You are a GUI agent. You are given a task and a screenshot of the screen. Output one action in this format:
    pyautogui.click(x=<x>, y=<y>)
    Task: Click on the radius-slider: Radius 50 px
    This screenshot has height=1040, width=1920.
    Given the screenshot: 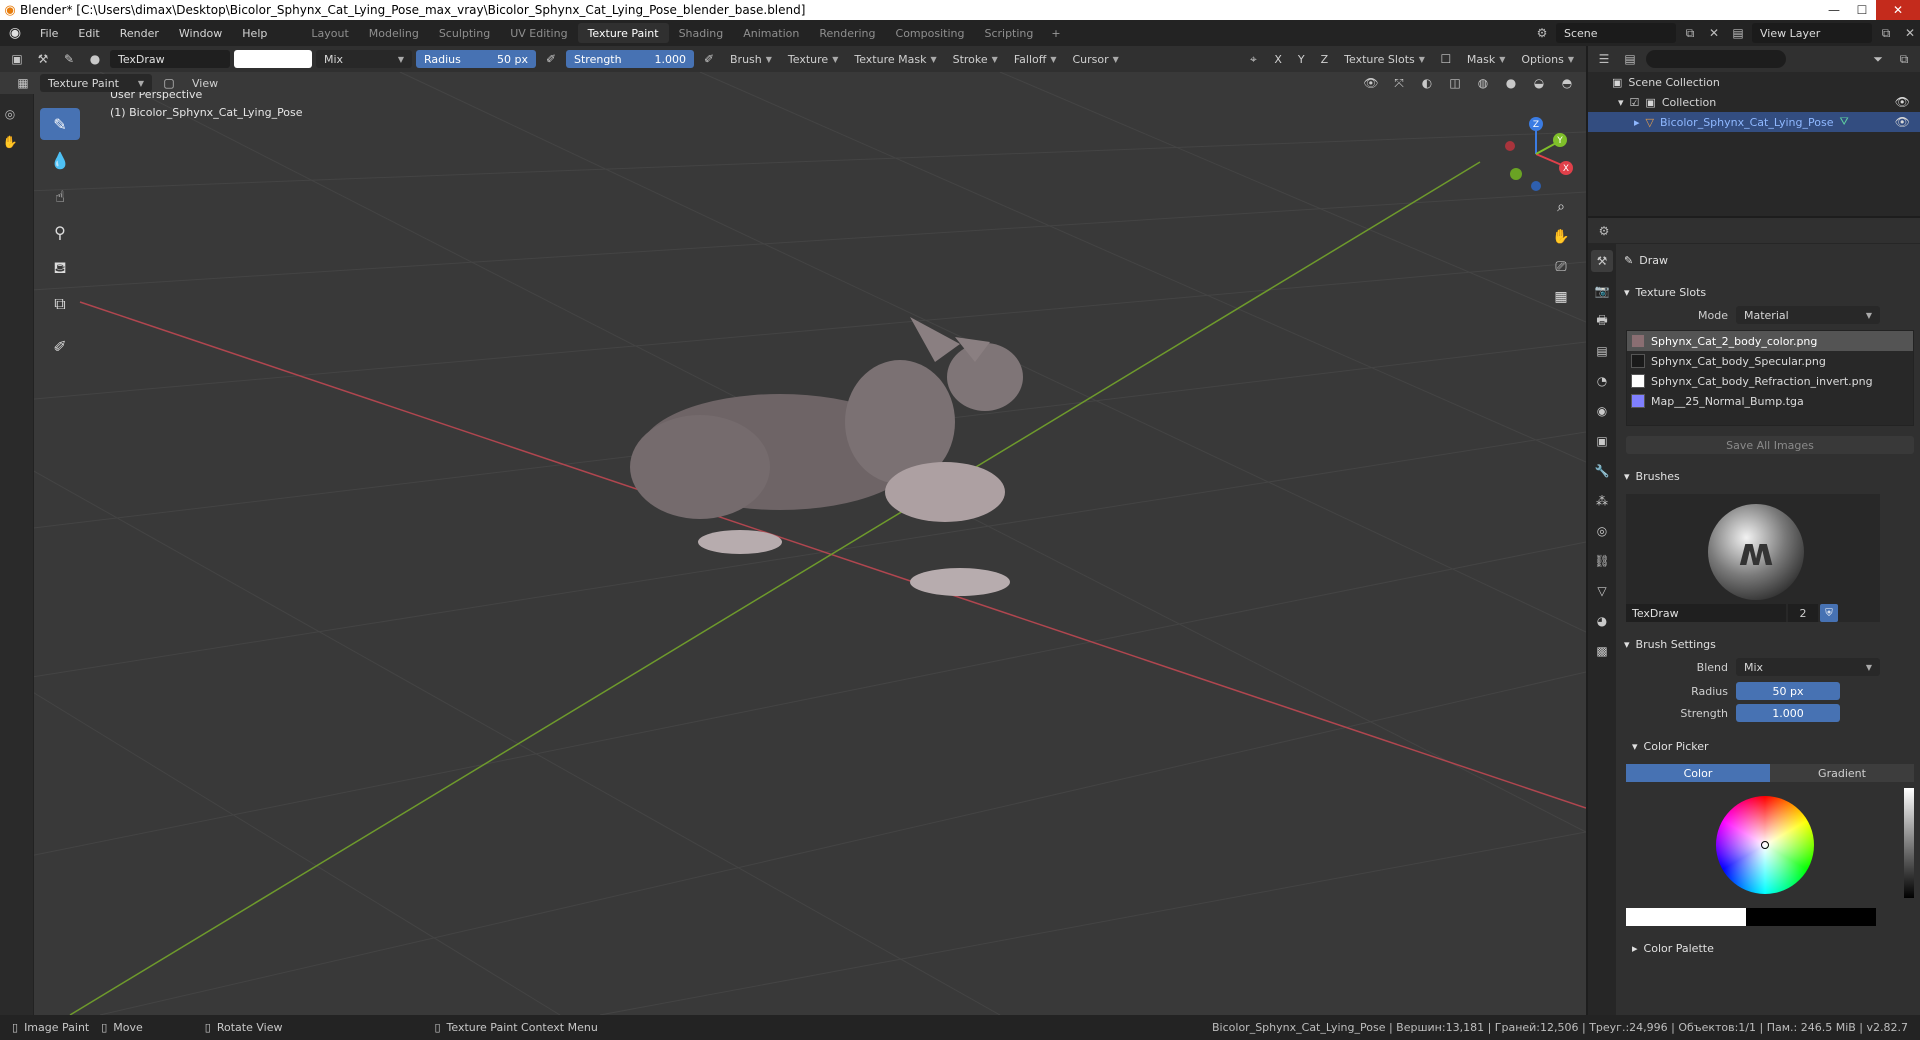 What is the action you would take?
    pyautogui.click(x=476, y=59)
    